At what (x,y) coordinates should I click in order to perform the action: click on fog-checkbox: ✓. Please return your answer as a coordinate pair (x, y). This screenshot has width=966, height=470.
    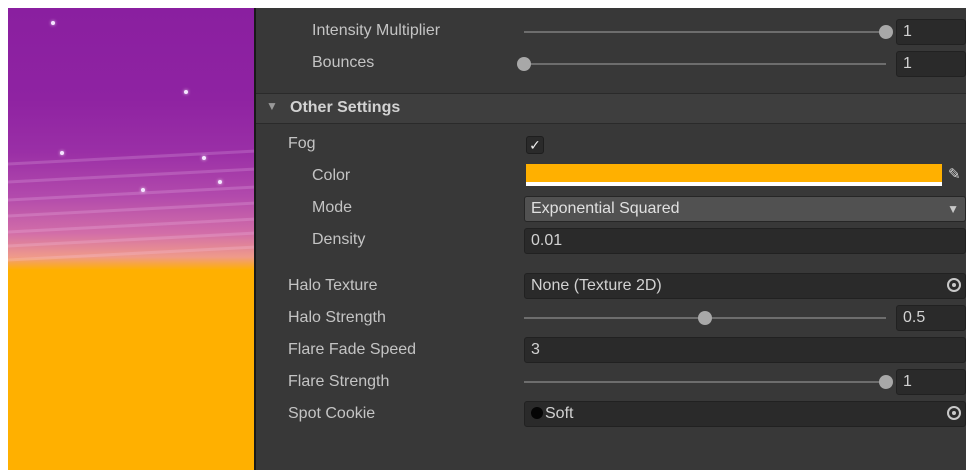
    Looking at the image, I should click on (535, 145).